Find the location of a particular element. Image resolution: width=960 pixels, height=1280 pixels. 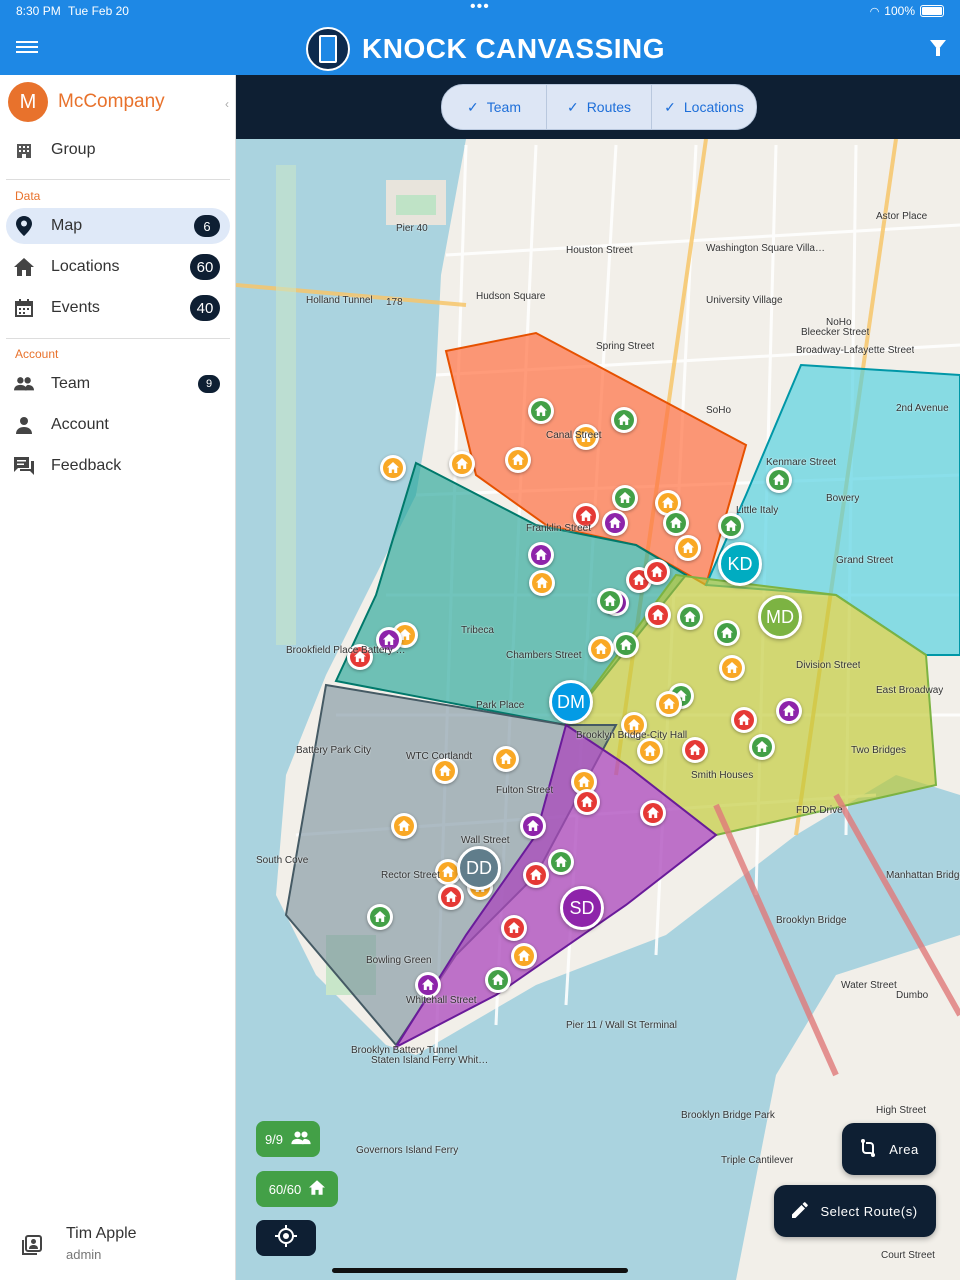

map-label: Court Street is located at coordinates (908, 1255).